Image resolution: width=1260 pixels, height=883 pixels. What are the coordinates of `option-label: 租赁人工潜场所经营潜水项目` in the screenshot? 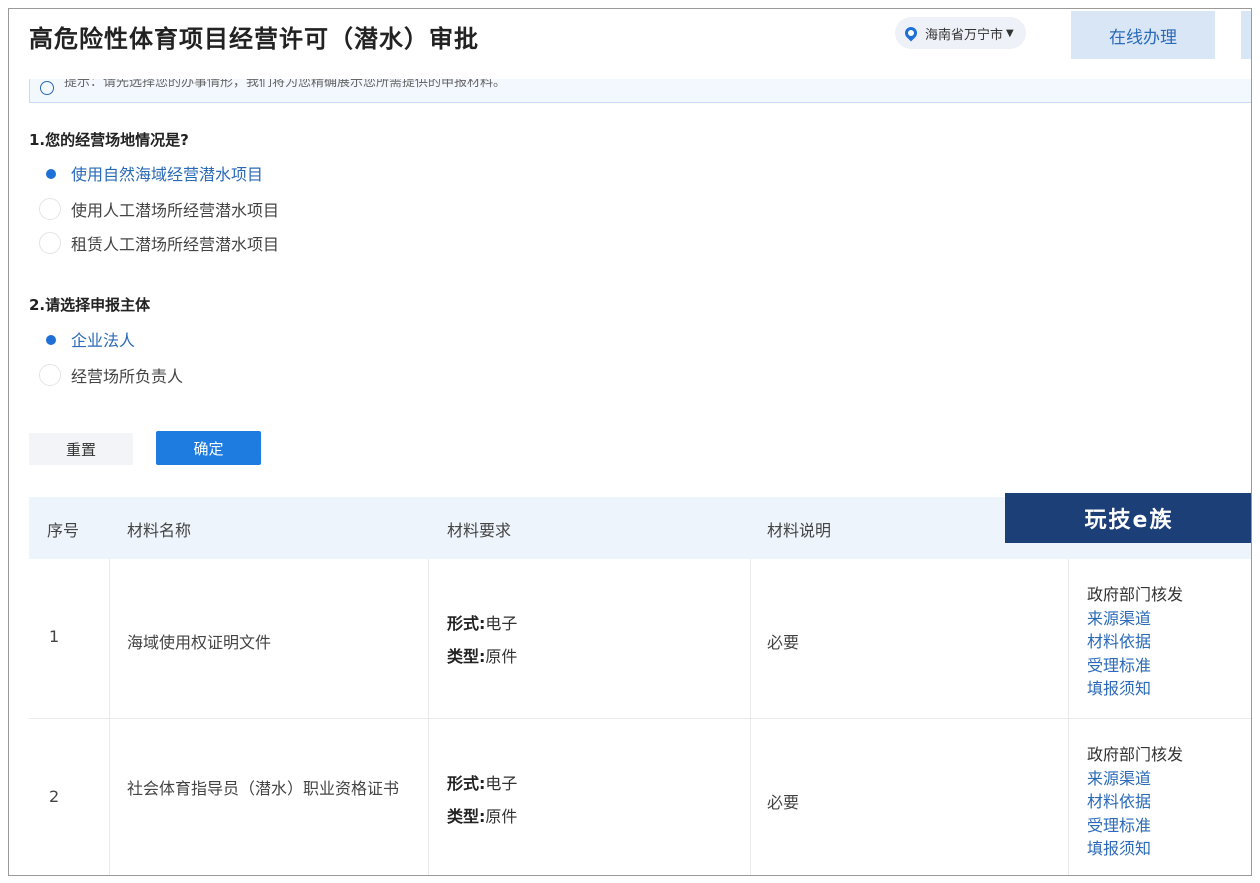 It's located at (175, 244).